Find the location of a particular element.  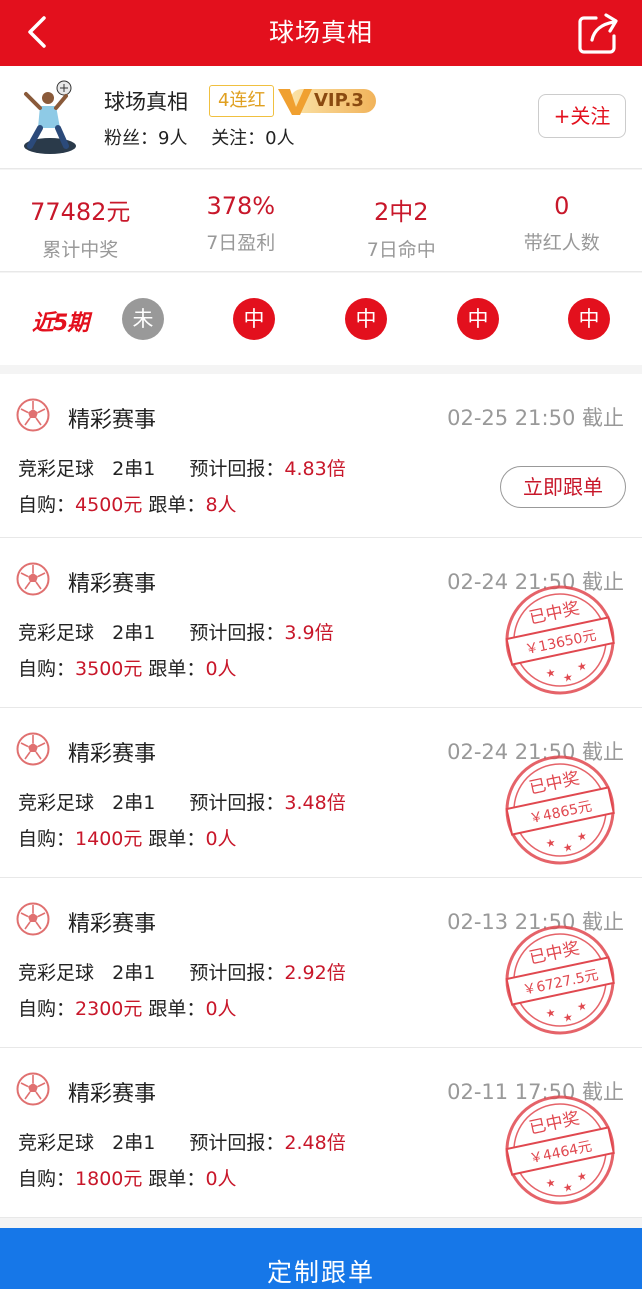

event-deadline: 02-25 21:50 截止 is located at coordinates (535, 418).